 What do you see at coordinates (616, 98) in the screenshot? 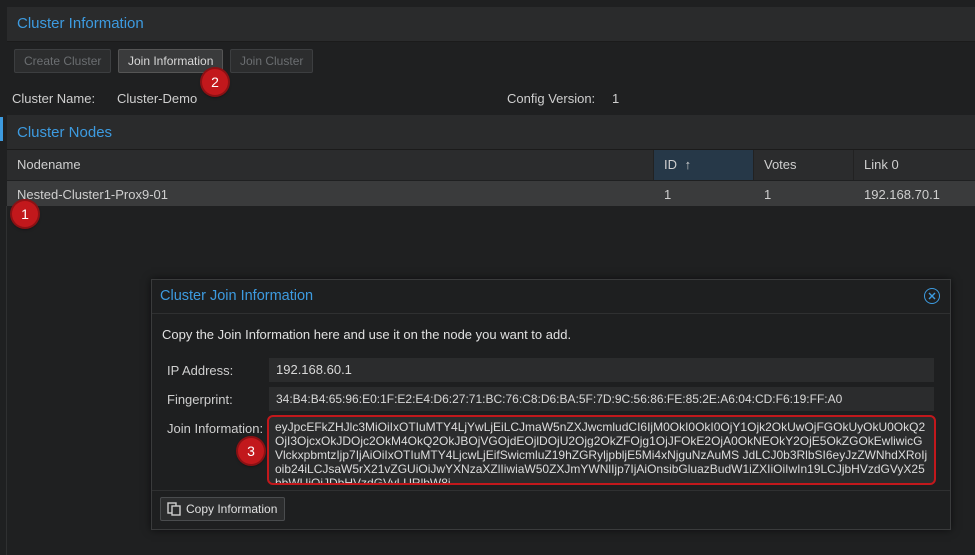
I see `config-version-value: 1` at bounding box center [616, 98].